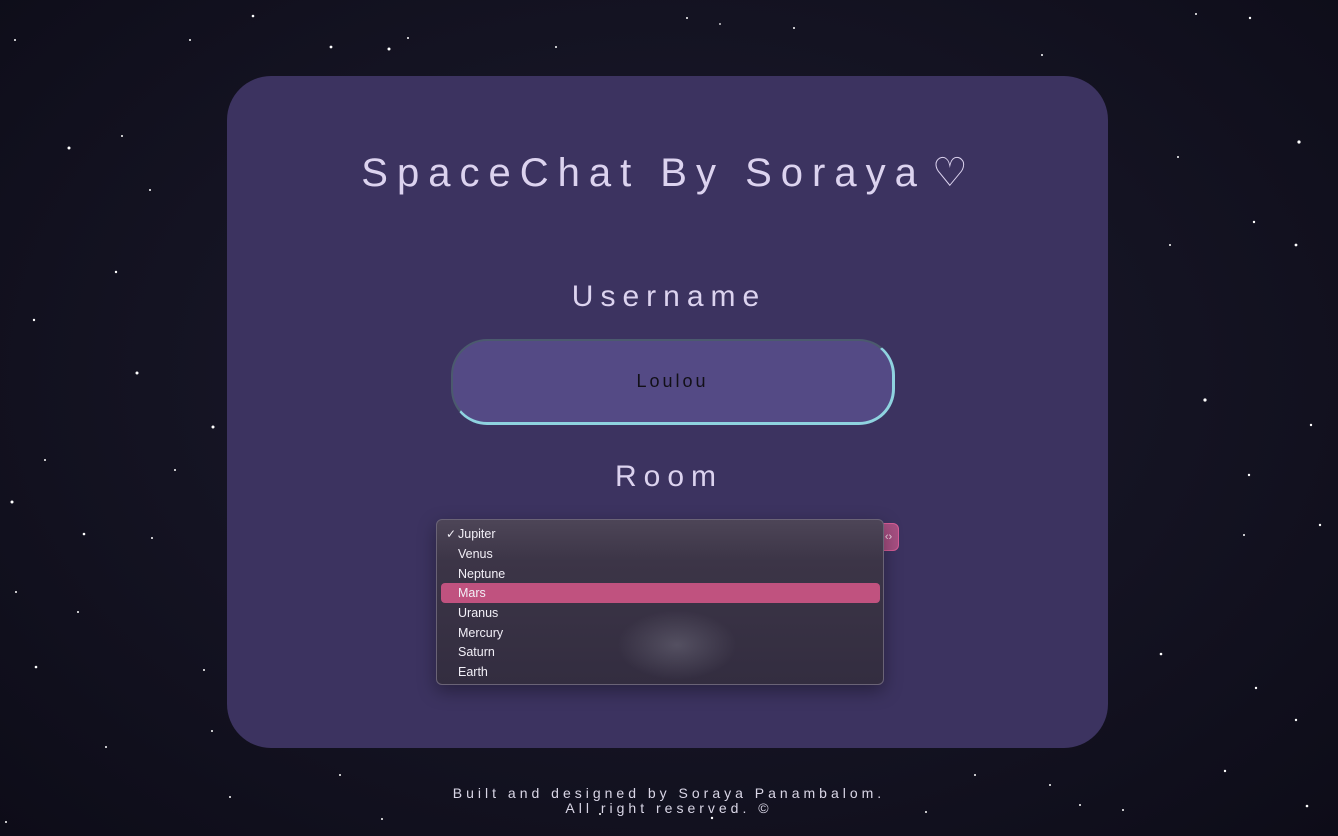 This screenshot has height=836, width=1338. What do you see at coordinates (477, 534) in the screenshot?
I see `room-option-label: Jupiter` at bounding box center [477, 534].